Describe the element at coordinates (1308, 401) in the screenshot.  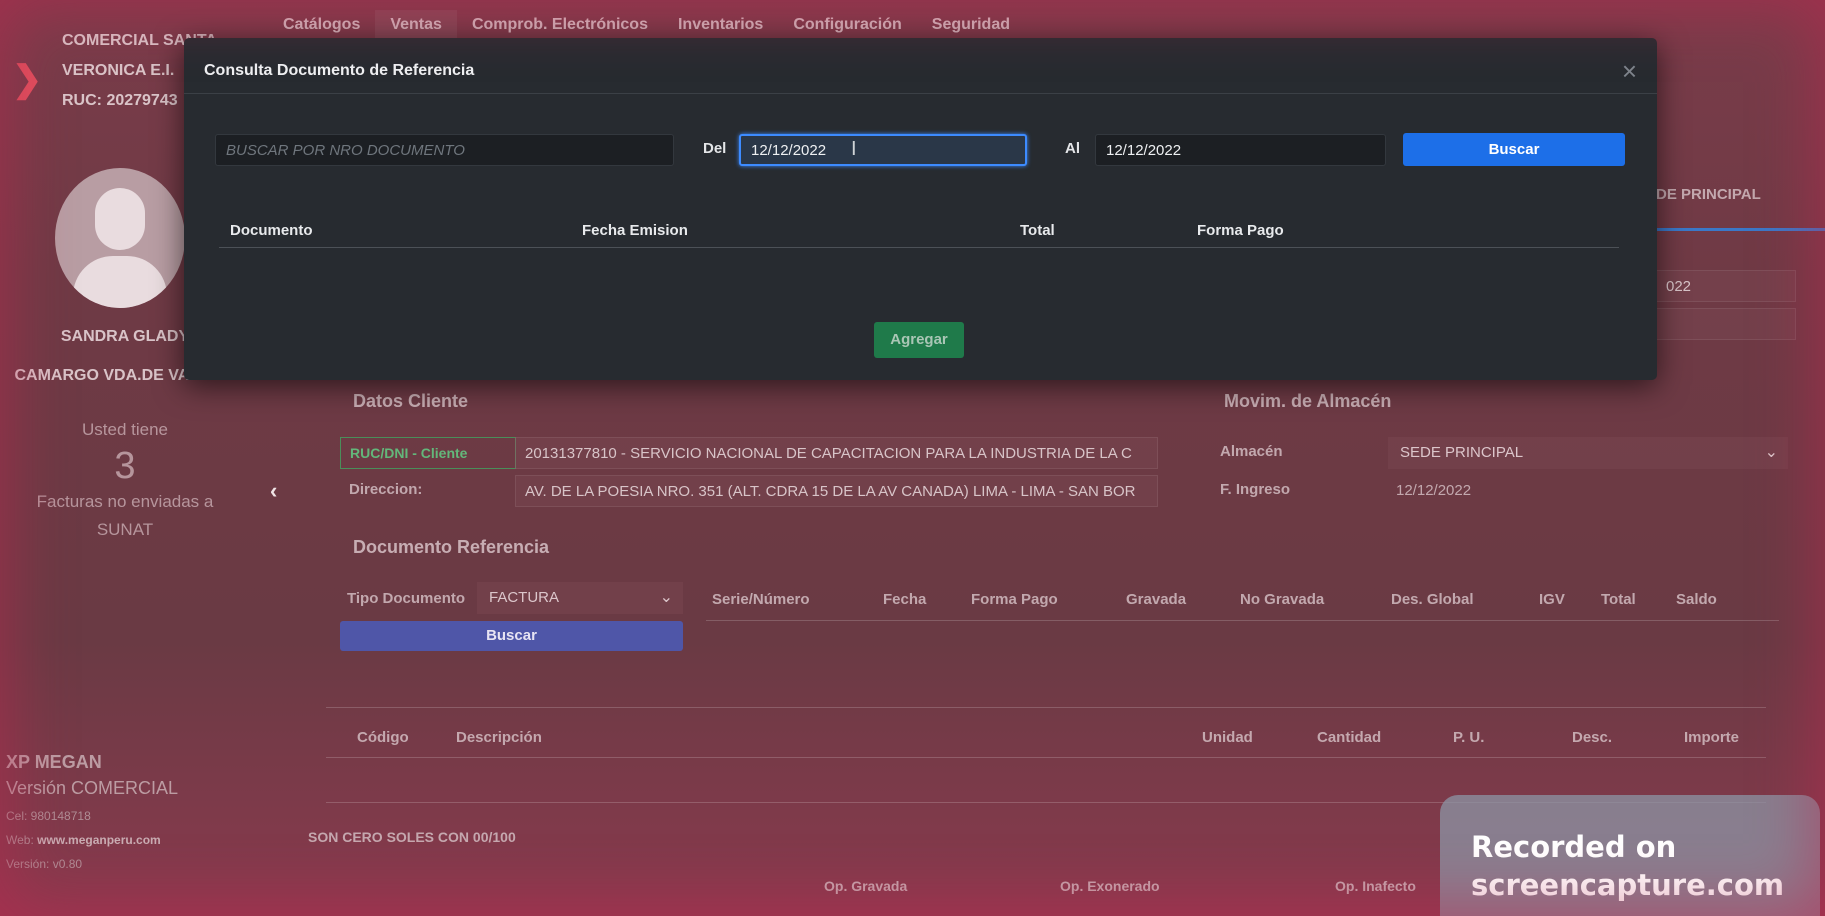
I see `movim-almacen-title: Movim. de Almacén` at that location.